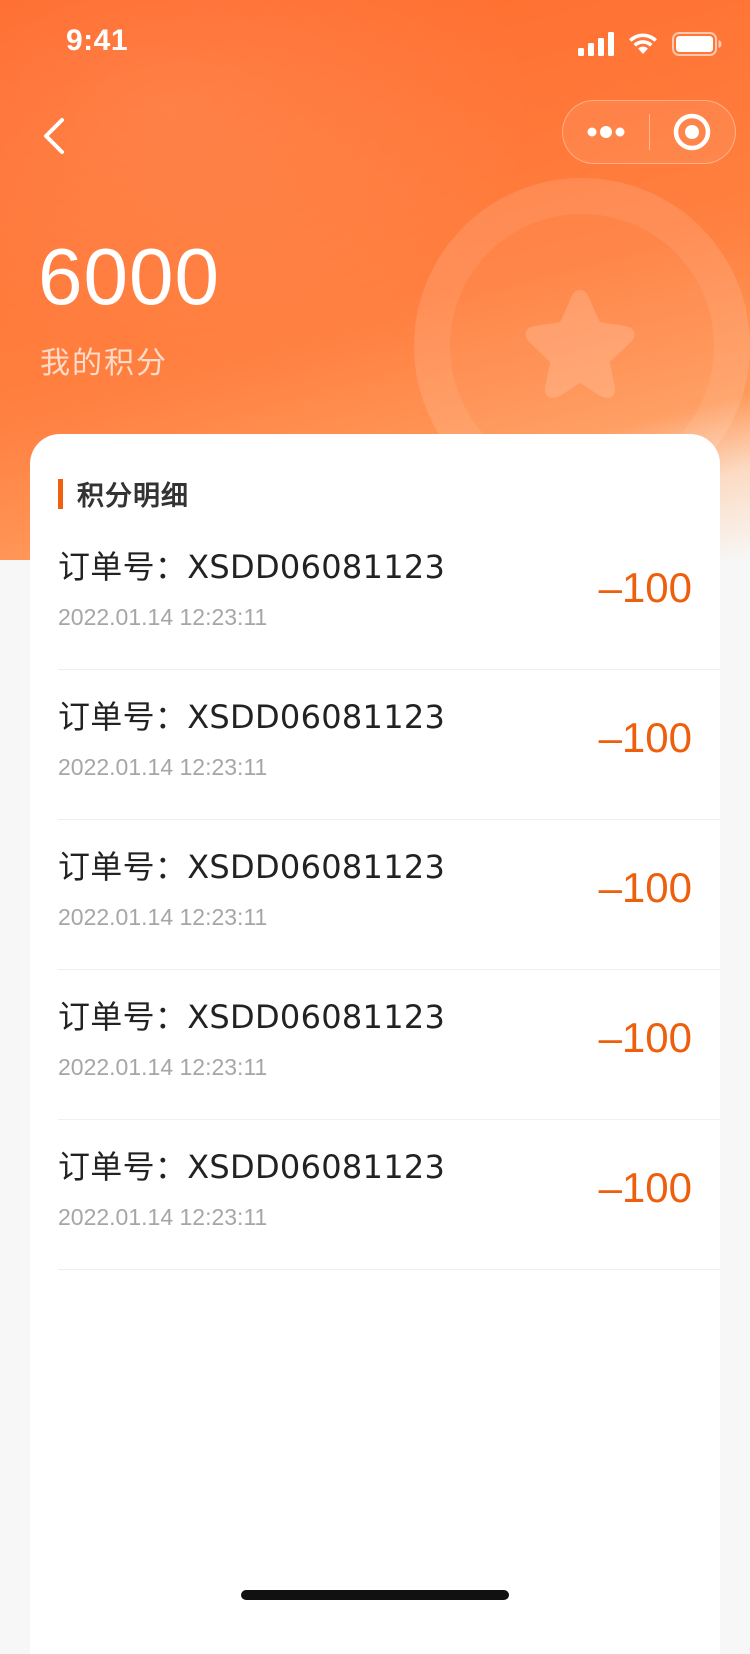  What do you see at coordinates (133, 496) in the screenshot?
I see `section-title-text: 积分明细` at bounding box center [133, 496].